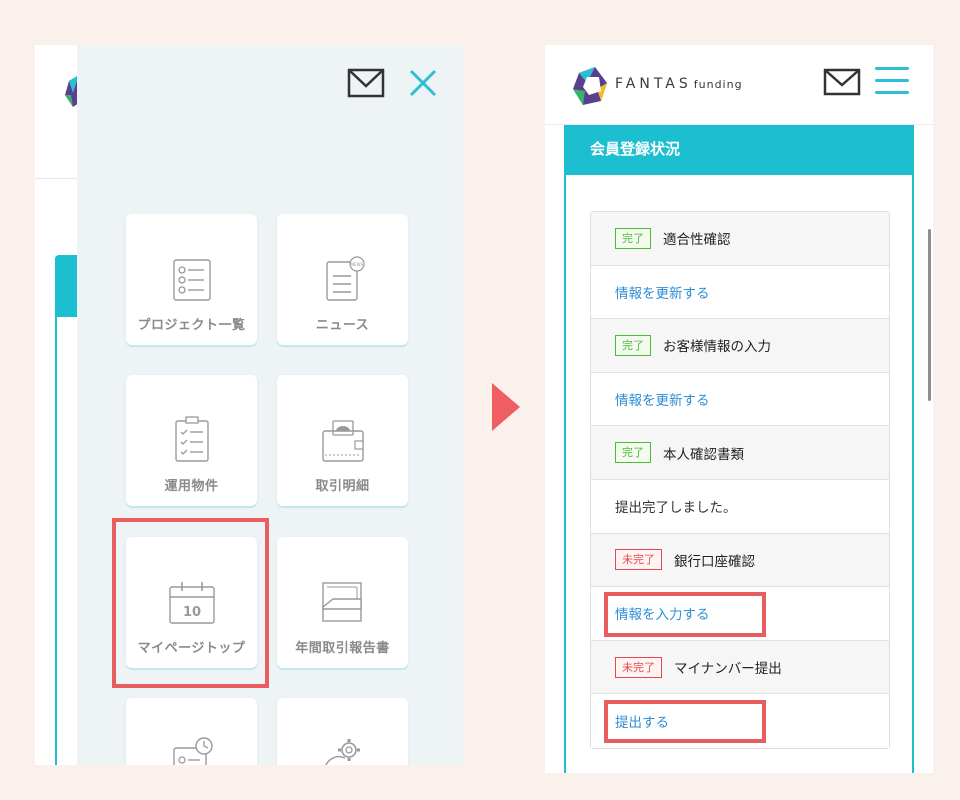  Describe the element at coordinates (506, 407) in the screenshot. I see `arrow-right-icon` at that location.